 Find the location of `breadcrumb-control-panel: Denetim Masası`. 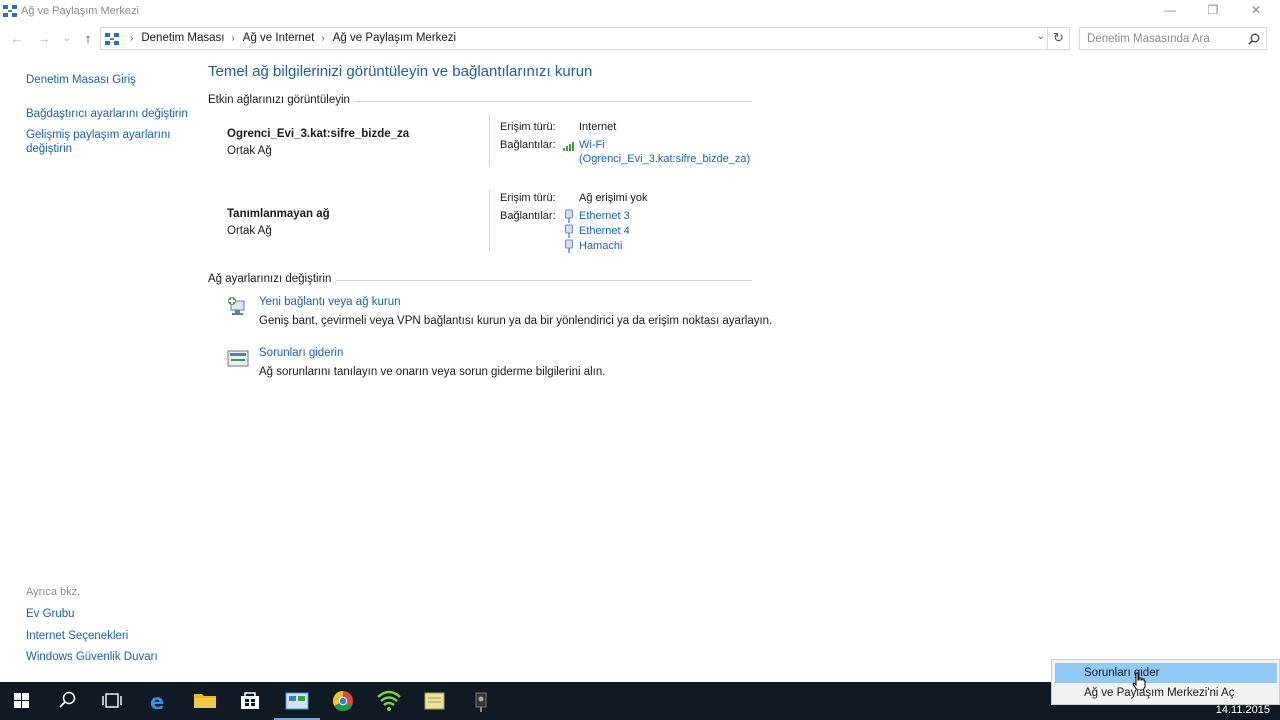

breadcrumb-control-panel: Denetim Masası is located at coordinates (182, 38).